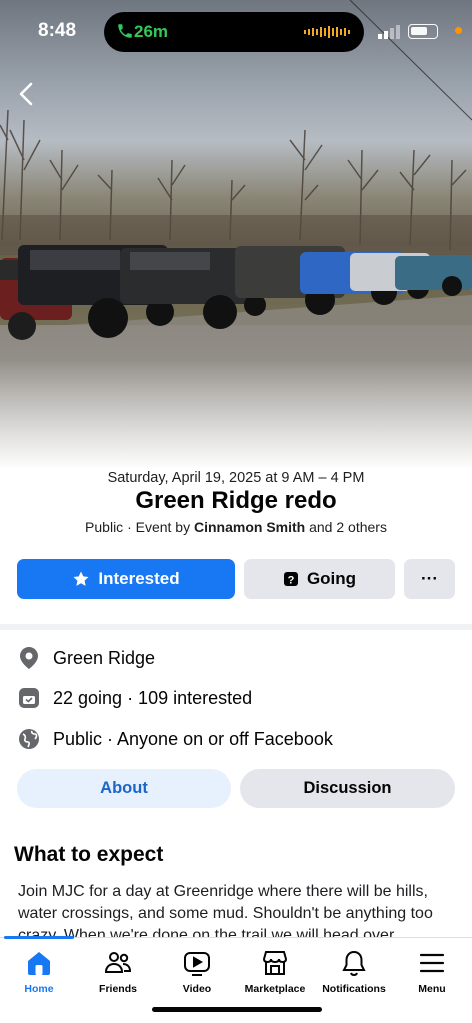  I want to click on going-label: Going, so click(331, 578).